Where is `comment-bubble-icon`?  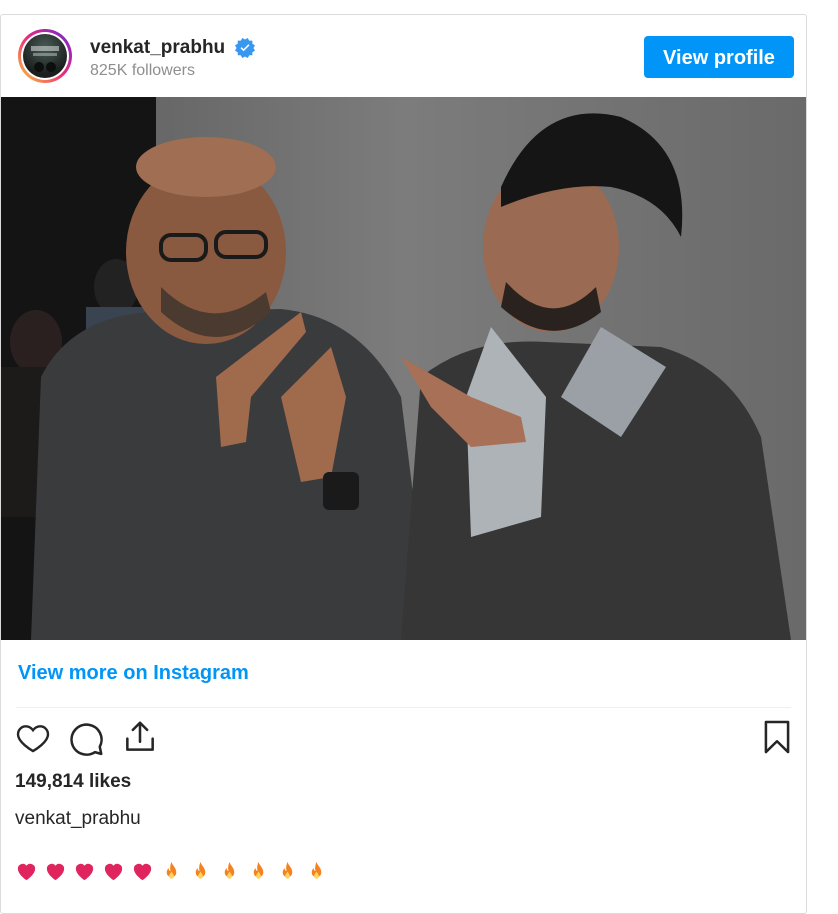 comment-bubble-icon is located at coordinates (86, 739).